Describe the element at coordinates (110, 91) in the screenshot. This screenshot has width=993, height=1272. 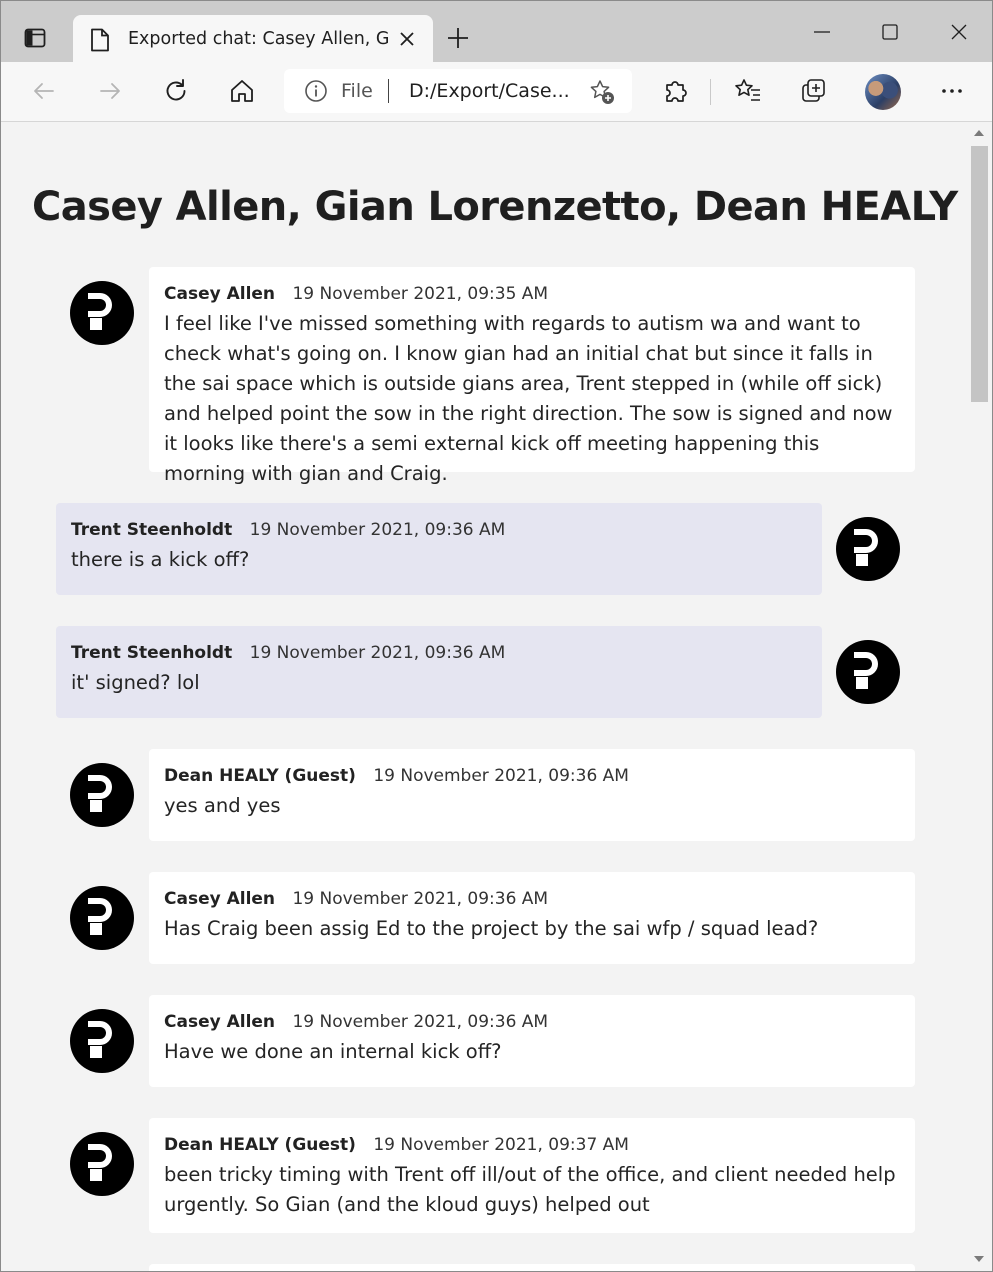
I see `arrow-right-icon` at that location.